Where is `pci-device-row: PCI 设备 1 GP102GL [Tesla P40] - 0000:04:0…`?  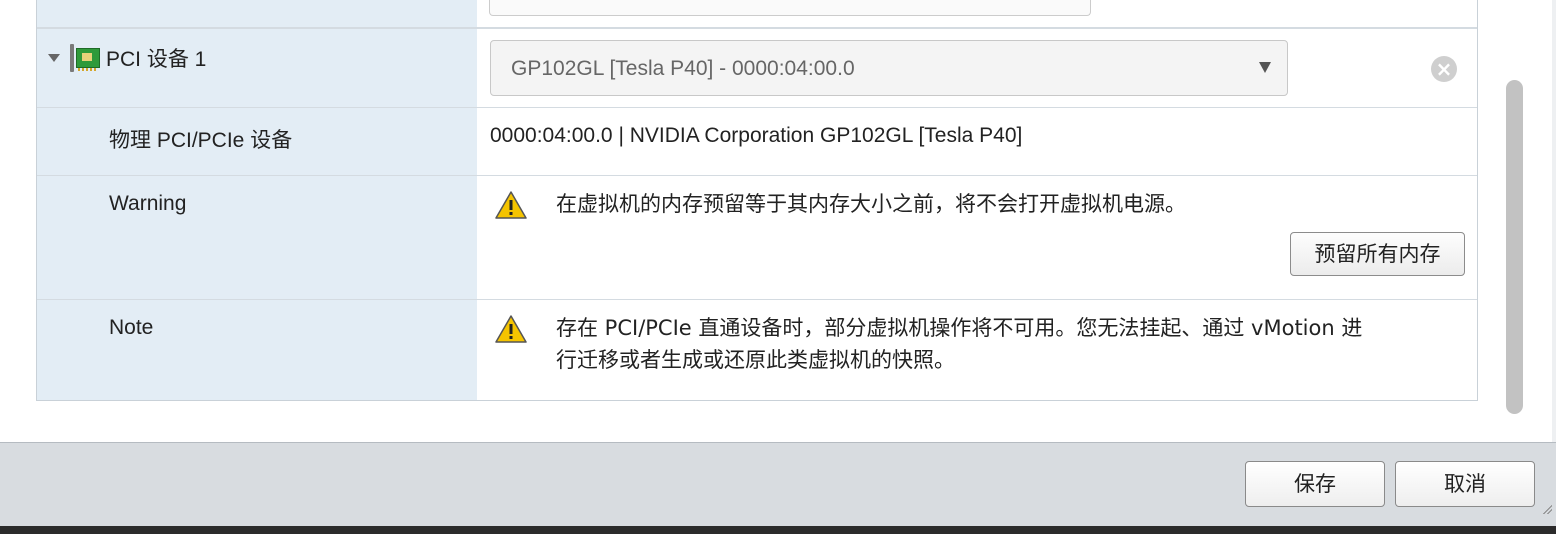
pci-device-row: PCI 设备 1 GP102GL [Tesla P40] - 0000:04:0… is located at coordinates (757, 68).